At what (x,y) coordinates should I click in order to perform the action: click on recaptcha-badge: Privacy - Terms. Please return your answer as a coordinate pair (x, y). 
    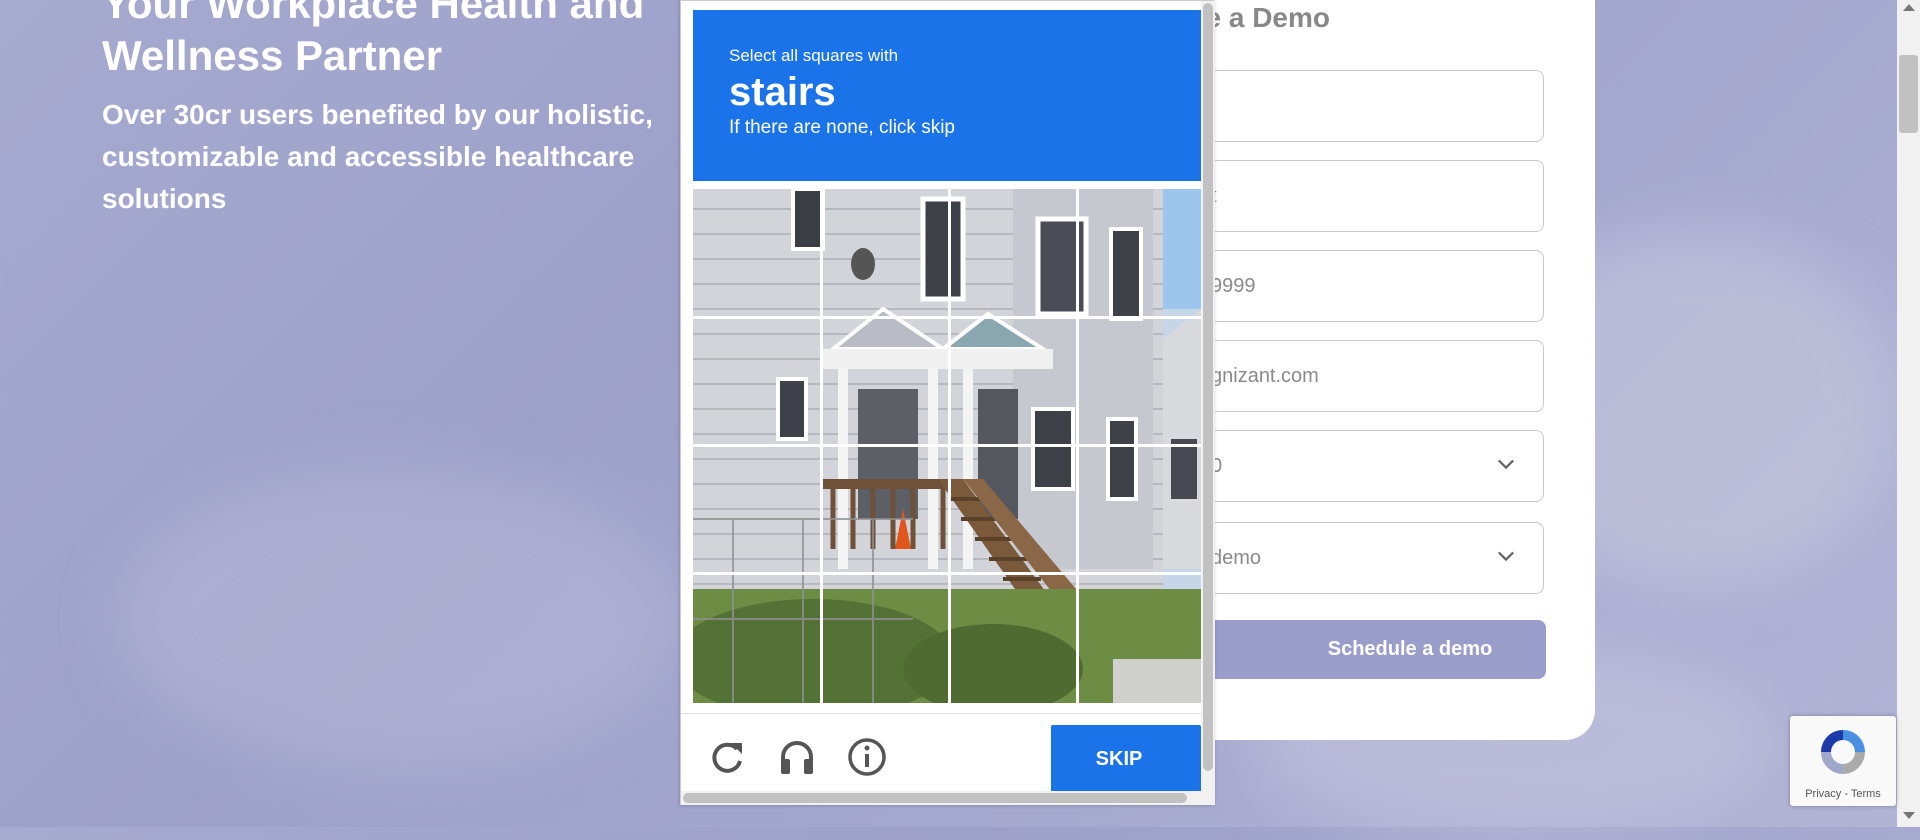
    Looking at the image, I should click on (1843, 761).